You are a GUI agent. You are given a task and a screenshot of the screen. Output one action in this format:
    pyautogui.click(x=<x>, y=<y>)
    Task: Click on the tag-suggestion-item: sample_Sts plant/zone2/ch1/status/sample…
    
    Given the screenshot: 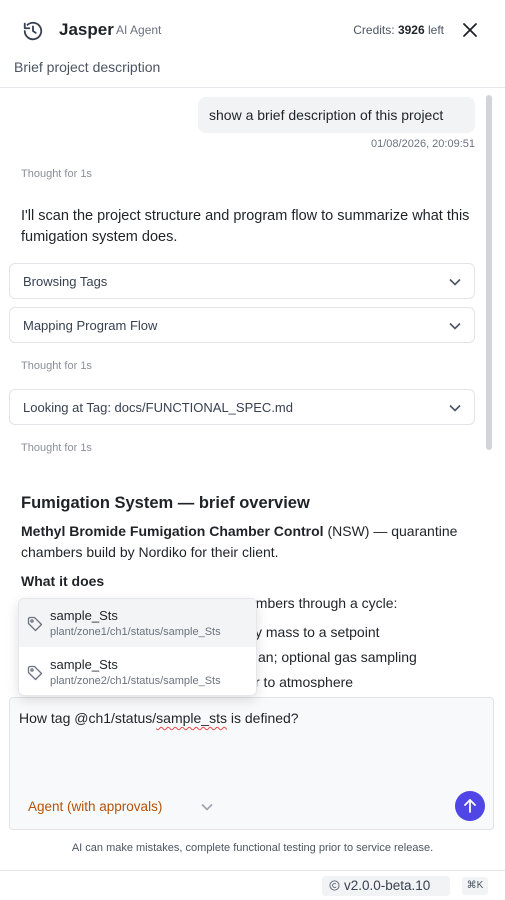 What is the action you would take?
    pyautogui.click(x=137, y=671)
    